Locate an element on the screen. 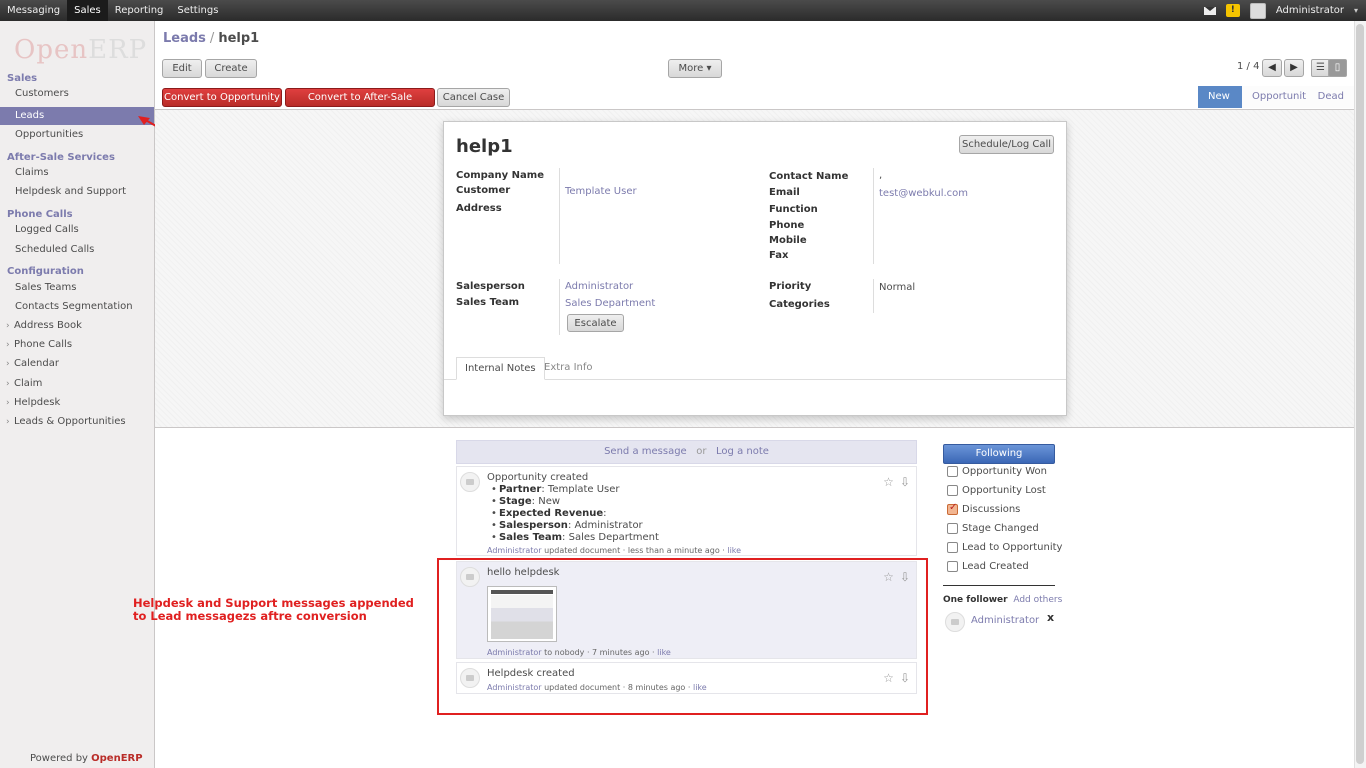 The height and width of the screenshot is (768, 1366). contact-name-value: , is located at coordinates (881, 175).